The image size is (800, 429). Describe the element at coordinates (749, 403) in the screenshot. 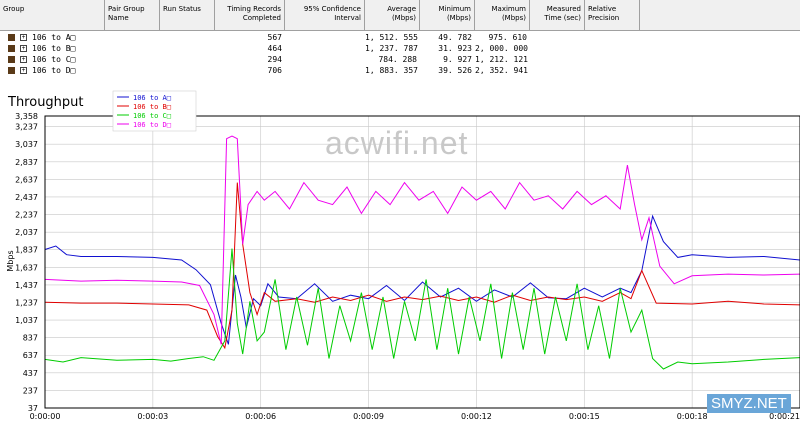

I see `watermark-smyz: SMYZ.NET` at that location.